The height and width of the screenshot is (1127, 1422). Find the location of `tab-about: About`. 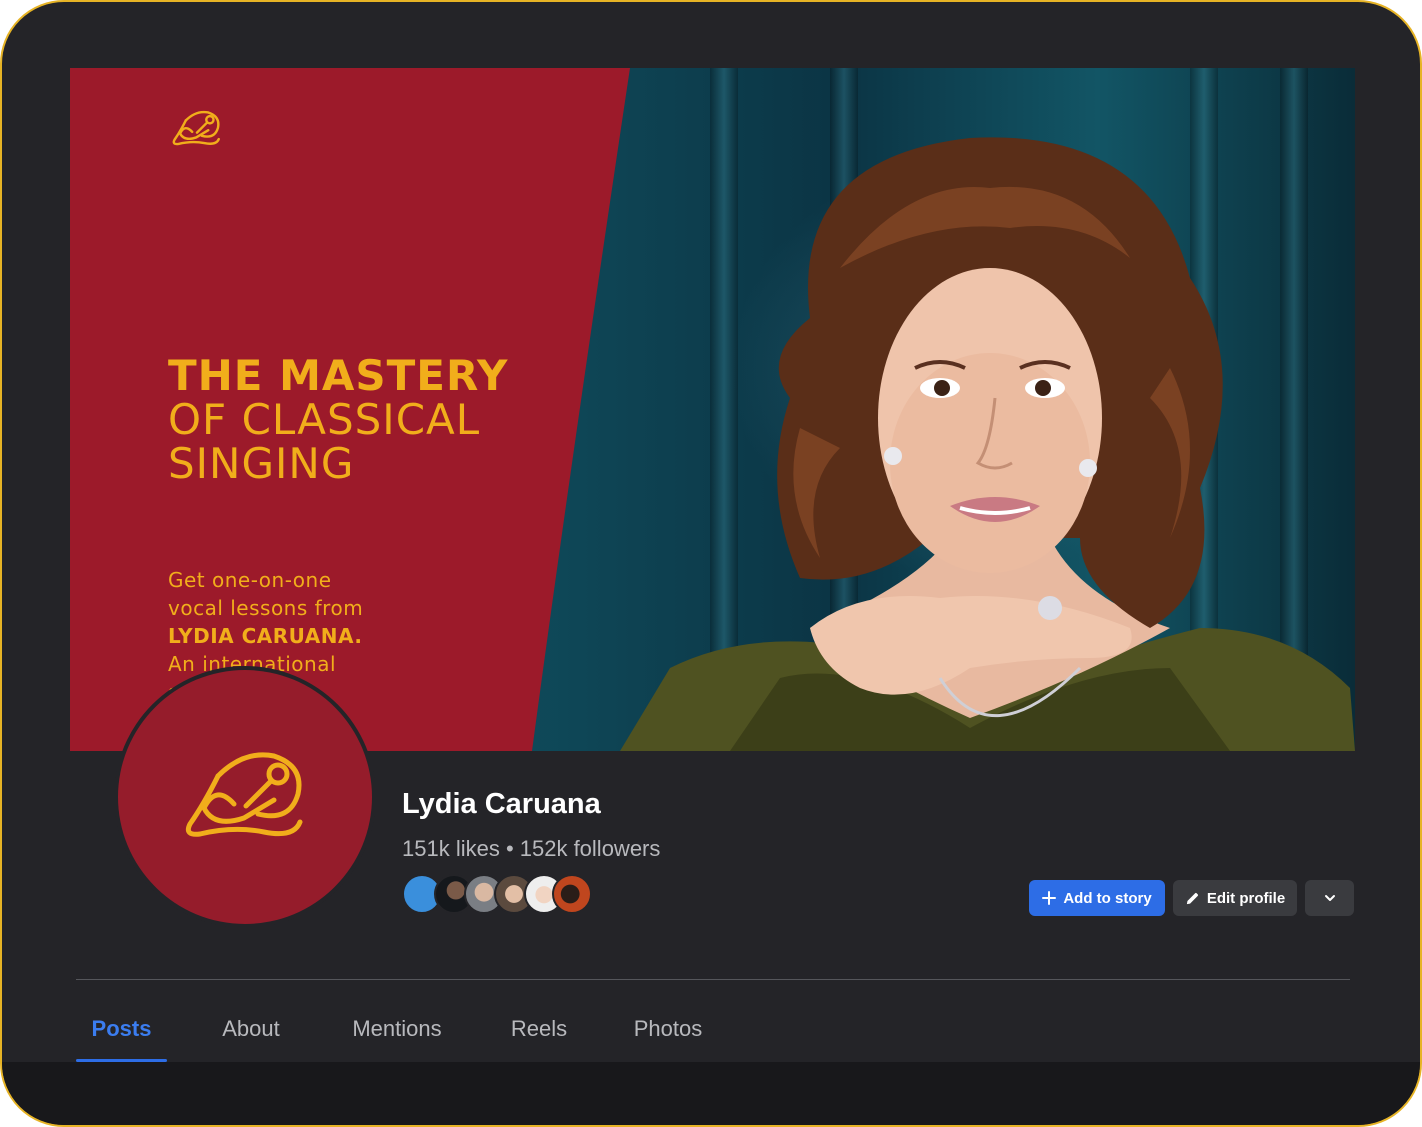

tab-about: About is located at coordinates (251, 1032).